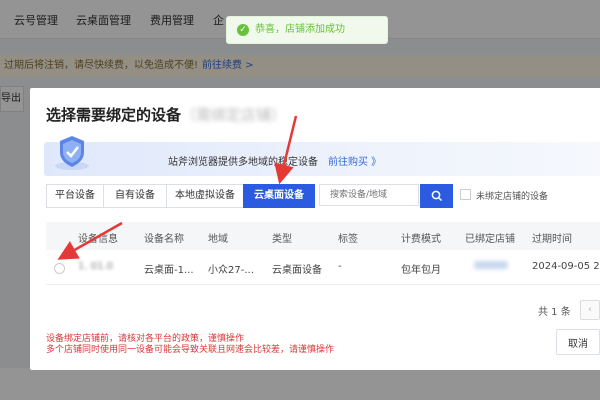 The width and height of the screenshot is (600, 400). Describe the element at coordinates (190, 350) in the screenshot. I see `warning-line-2: 多个店铺同时使用同一设备可能会导致关联且网速会比较差，请谨慎操作` at that location.